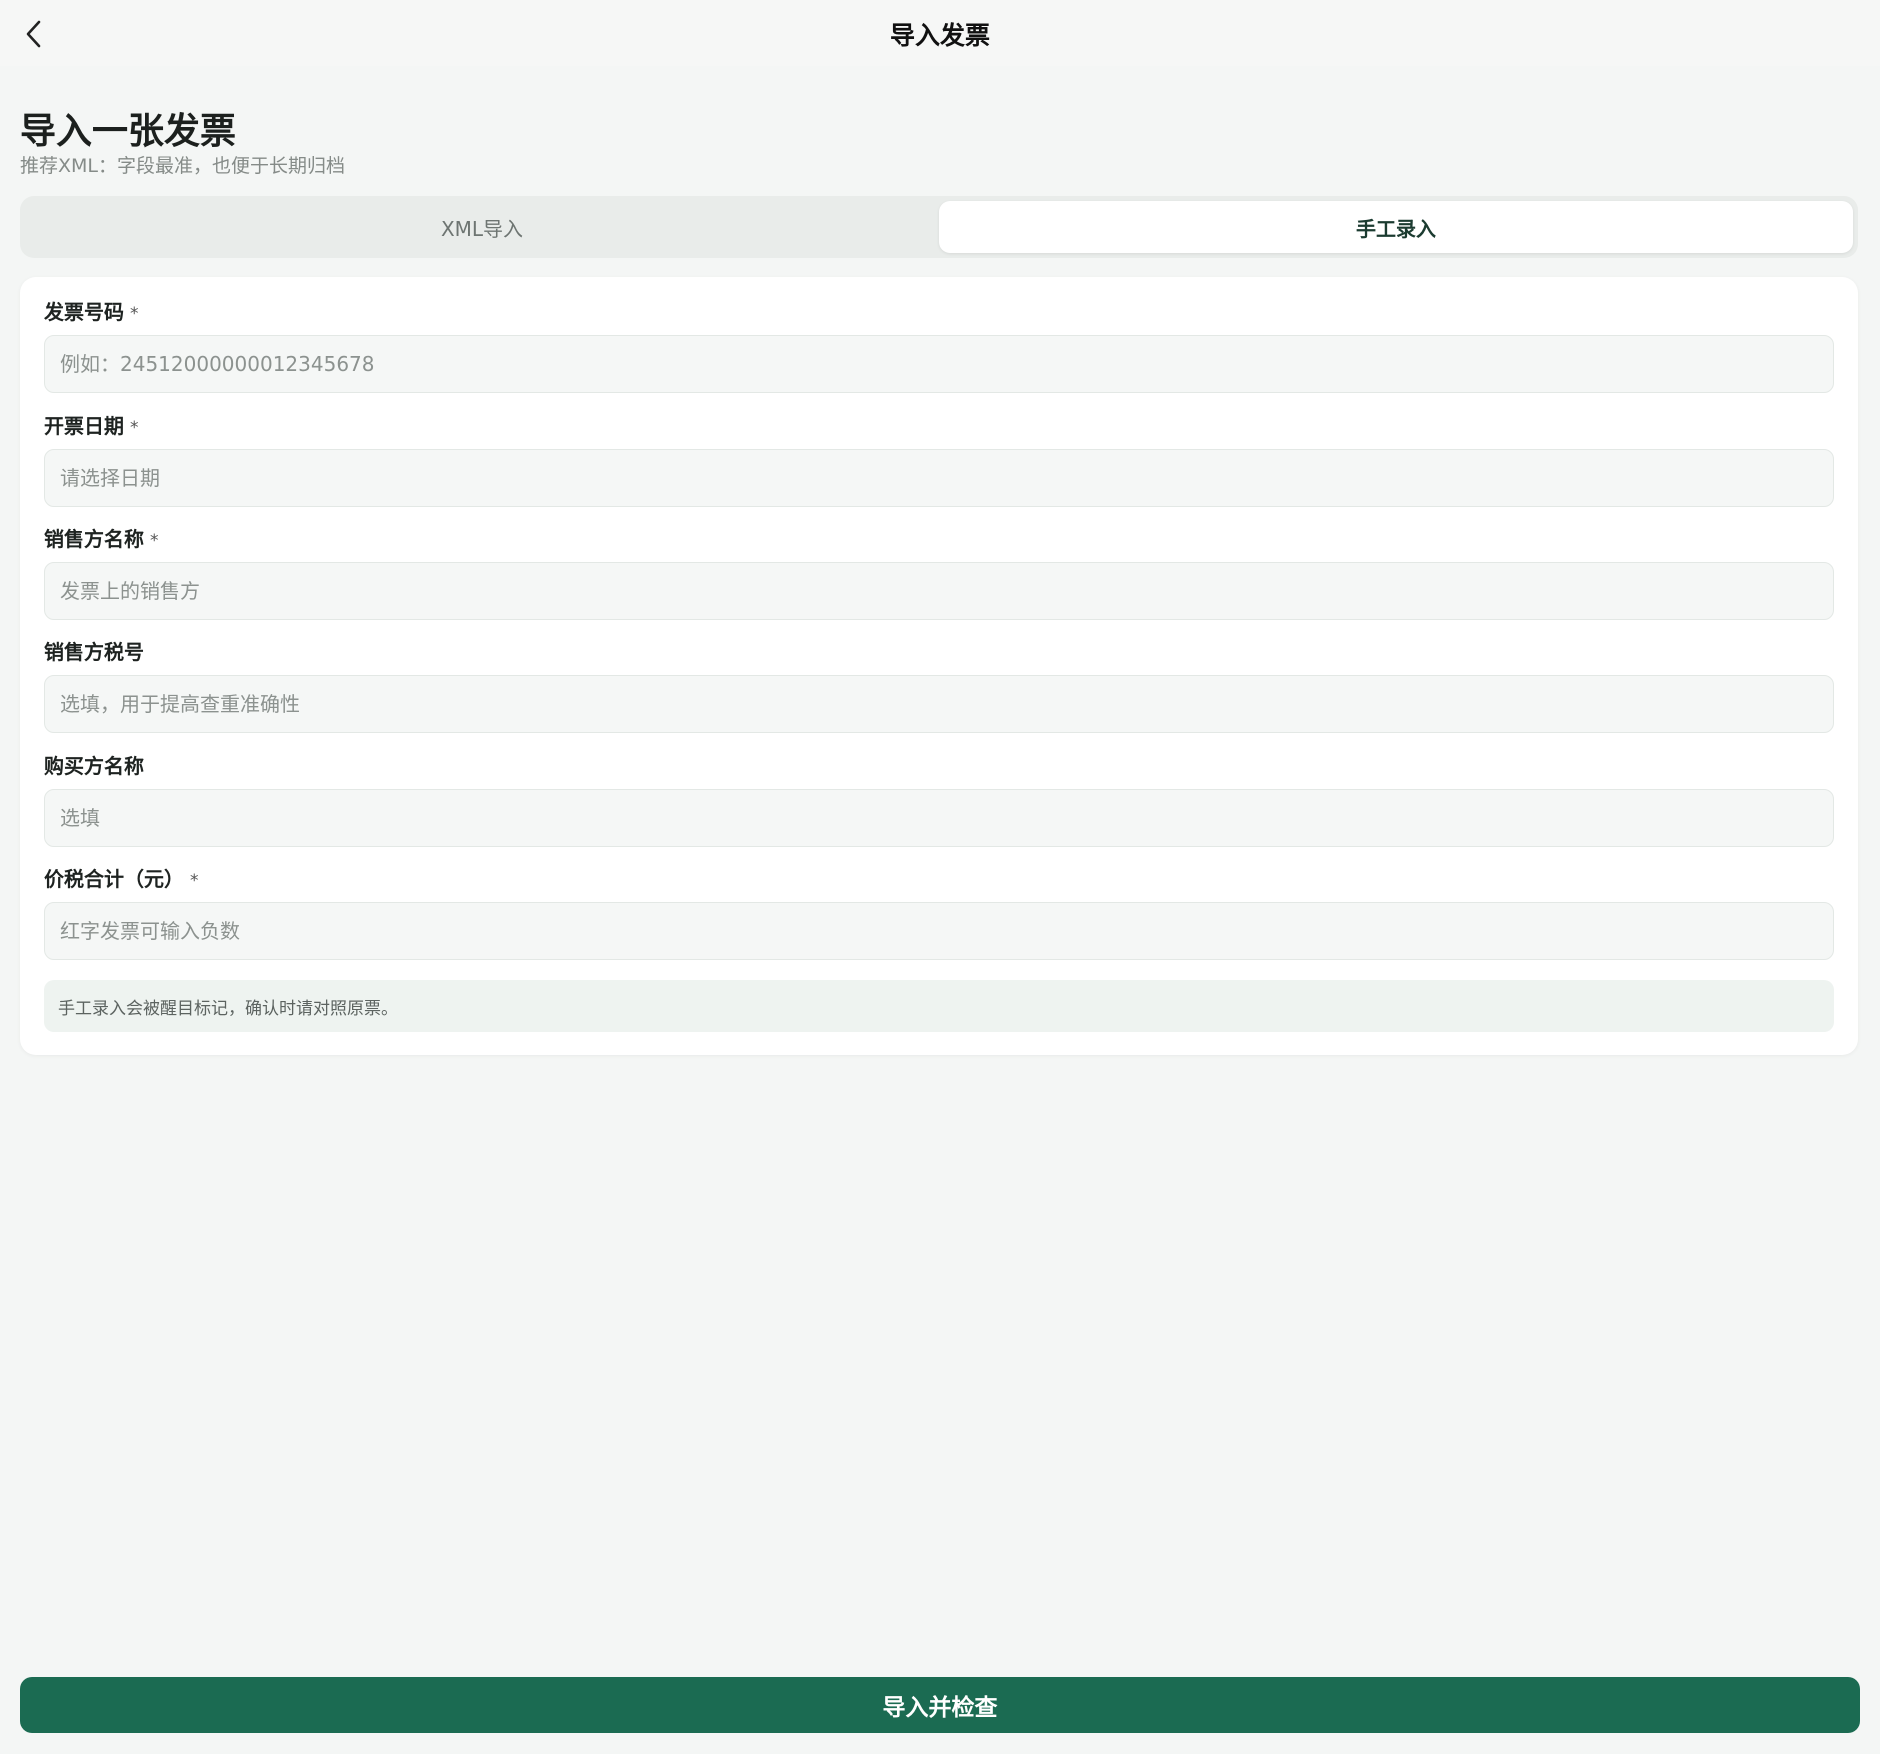 Image resolution: width=1880 pixels, height=1754 pixels. What do you see at coordinates (84, 426) in the screenshot?
I see `field-label-text: 开票日期` at bounding box center [84, 426].